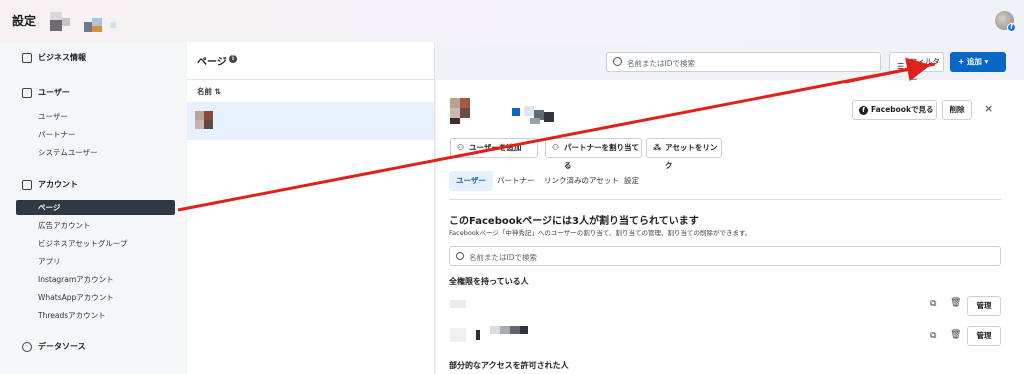 Image resolution: width=1024 pixels, height=374 pixels. Describe the element at coordinates (890, 73) in the screenshot. I see `annotation-arrow-short` at that location.